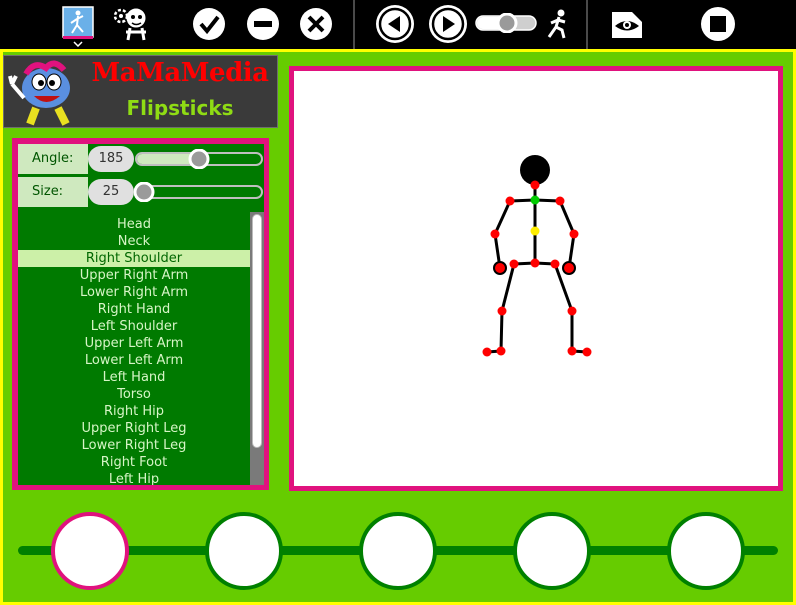 Image resolution: width=796 pixels, height=605 pixels. Describe the element at coordinates (180, 108) in the screenshot. I see `logo-subtitle: Flipsticks` at that location.